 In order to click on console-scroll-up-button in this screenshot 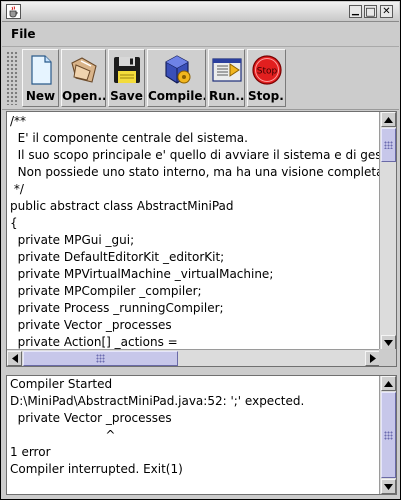, I will do `click(388, 383)`.